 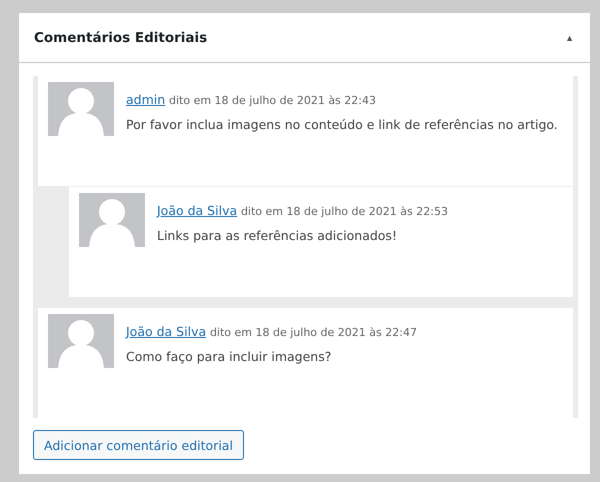 I want to click on comment-date: dito em 18 de julho de 2021 às 22:47, so click(x=313, y=332).